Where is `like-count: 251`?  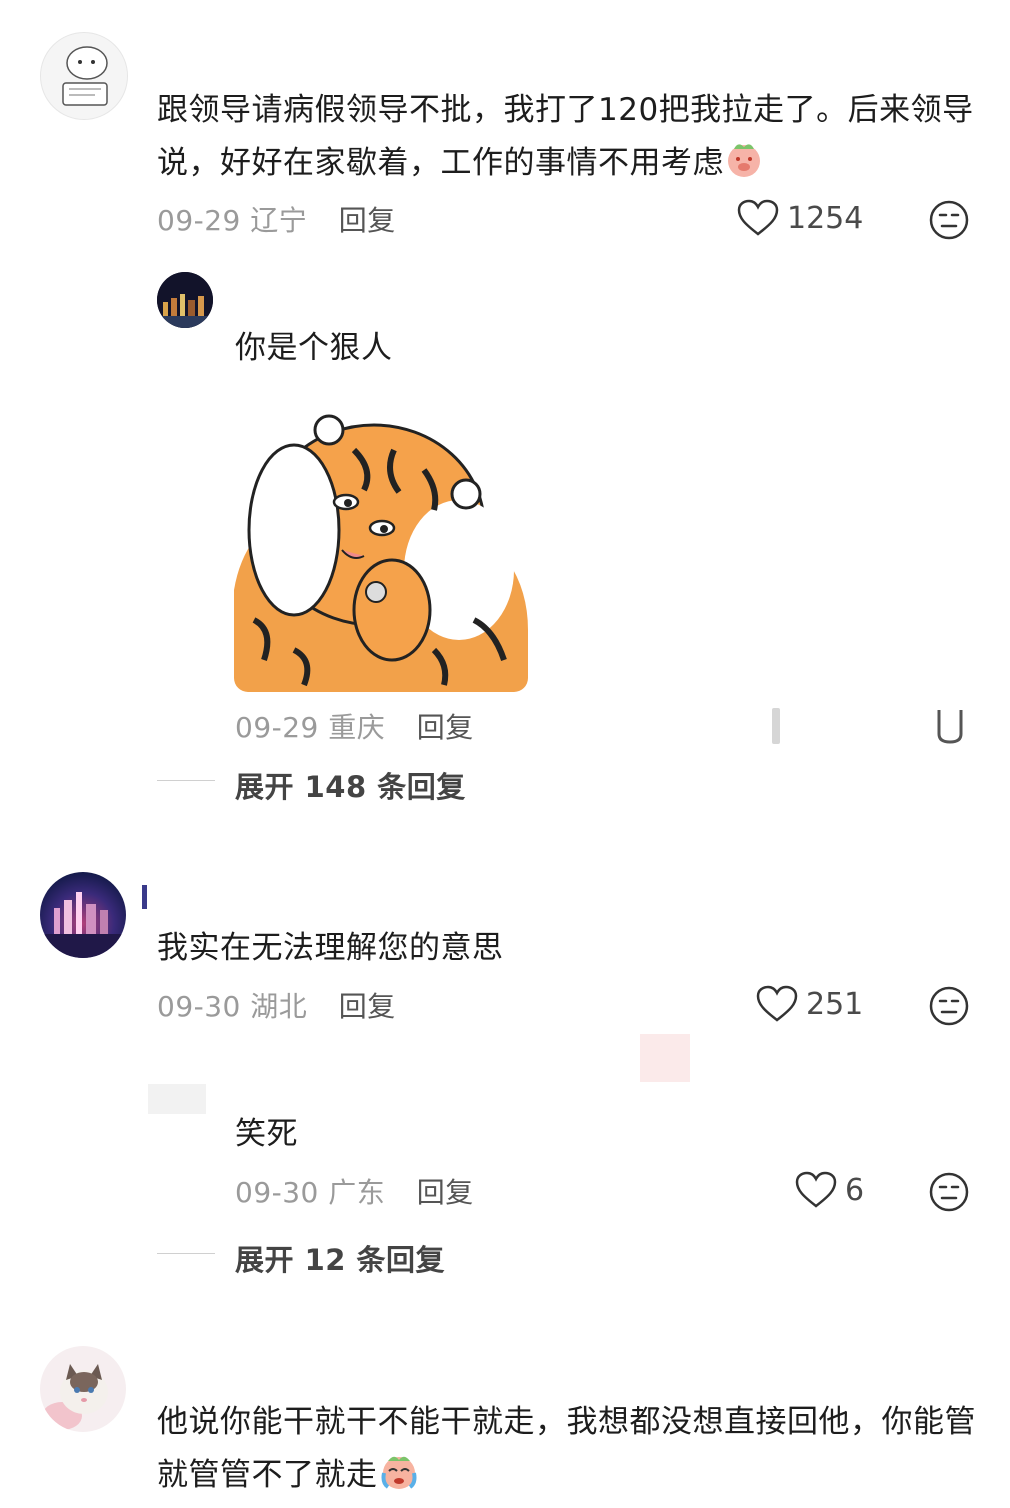
like-count: 251 is located at coordinates (835, 1004).